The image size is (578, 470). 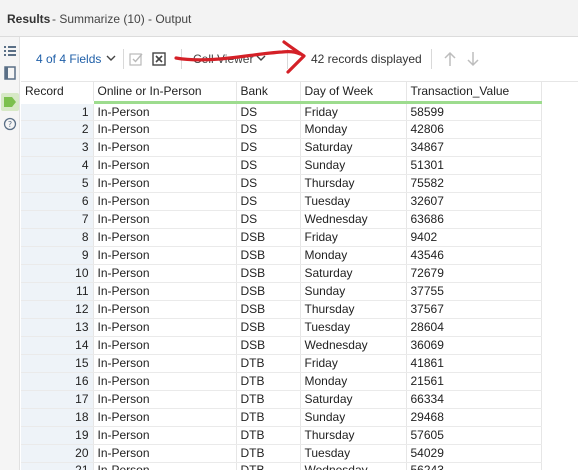 I want to click on table-row: 9 In-Person DSB Monday 43546, so click(x=281, y=255).